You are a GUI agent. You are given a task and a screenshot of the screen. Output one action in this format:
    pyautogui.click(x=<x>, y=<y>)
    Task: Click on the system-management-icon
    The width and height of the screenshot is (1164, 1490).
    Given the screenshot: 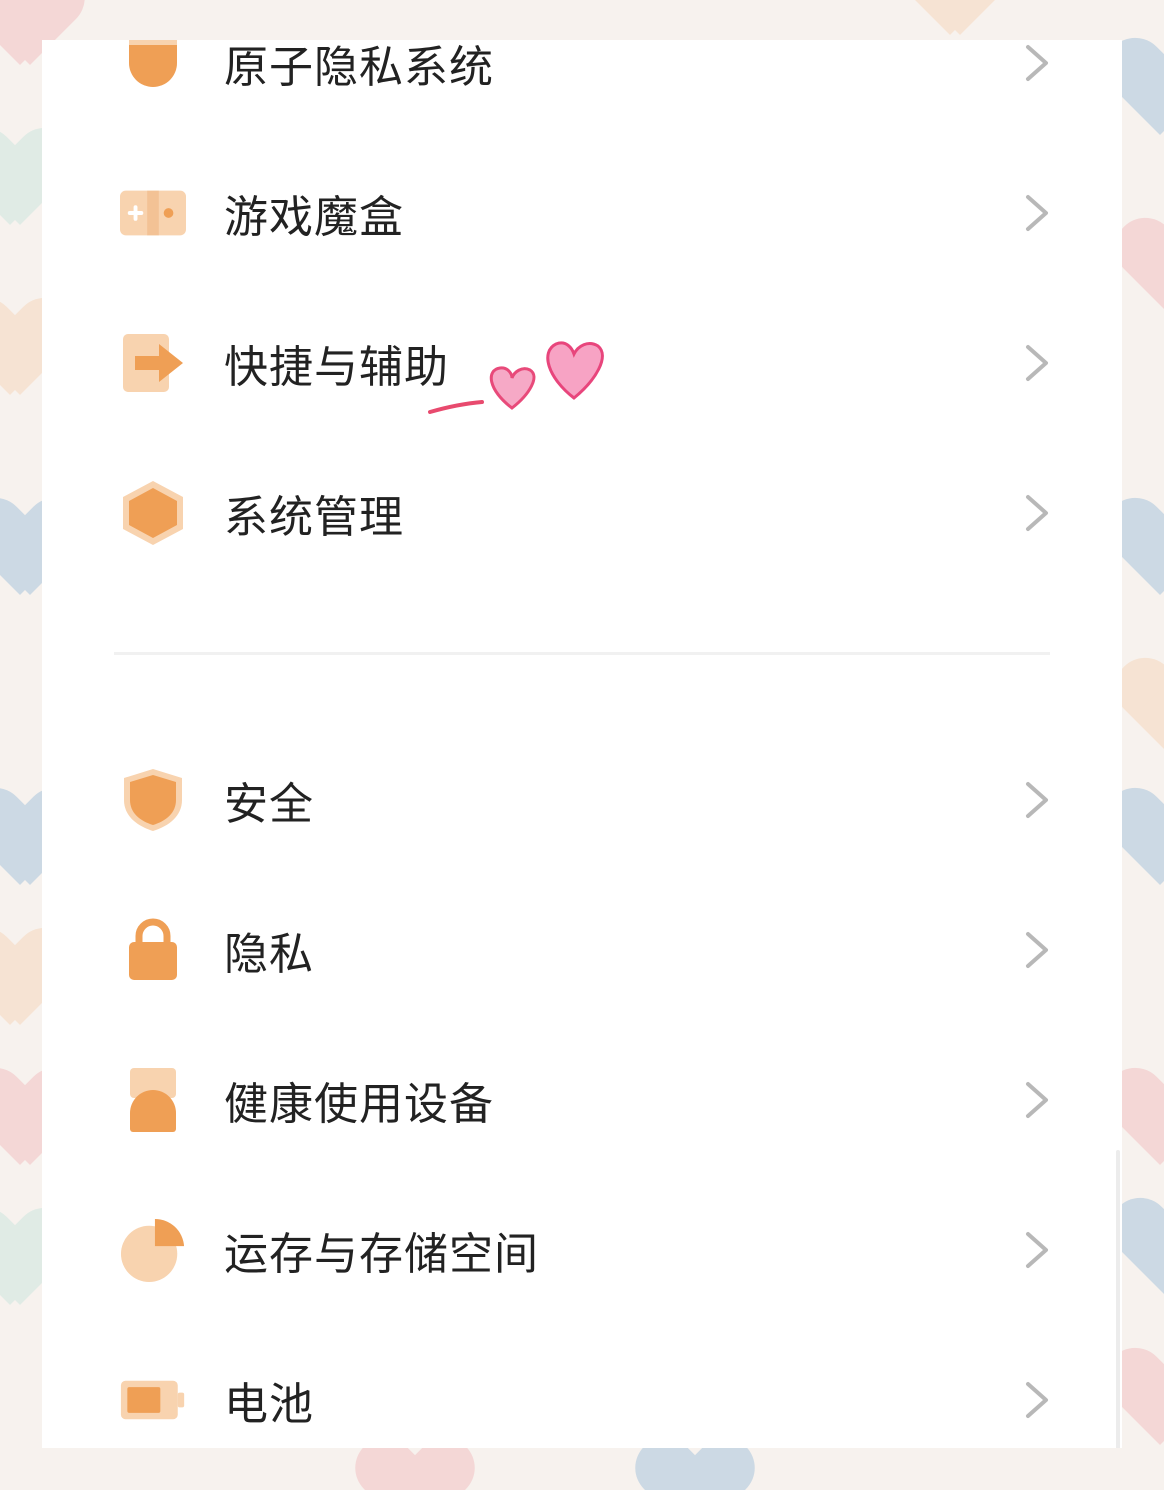 What is the action you would take?
    pyautogui.click(x=153, y=513)
    